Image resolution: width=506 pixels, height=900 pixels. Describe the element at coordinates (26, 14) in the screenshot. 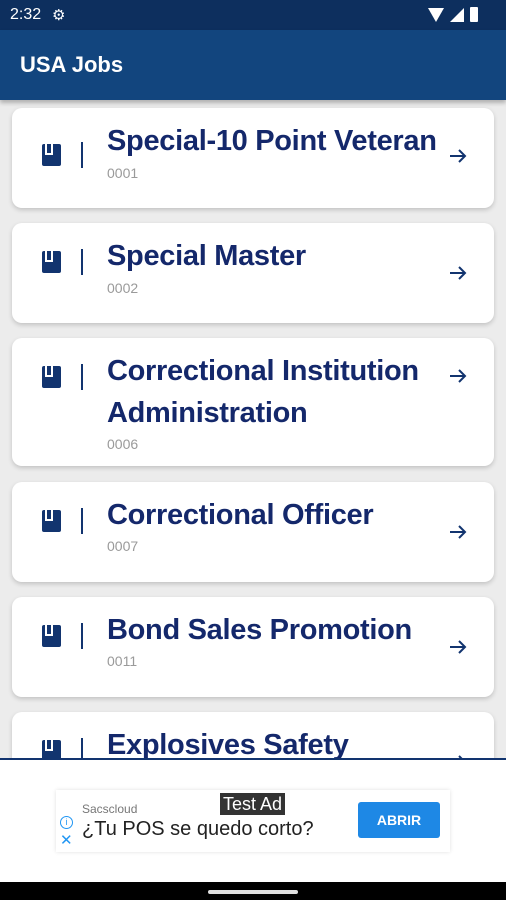

I see `status-time: 2:32` at that location.